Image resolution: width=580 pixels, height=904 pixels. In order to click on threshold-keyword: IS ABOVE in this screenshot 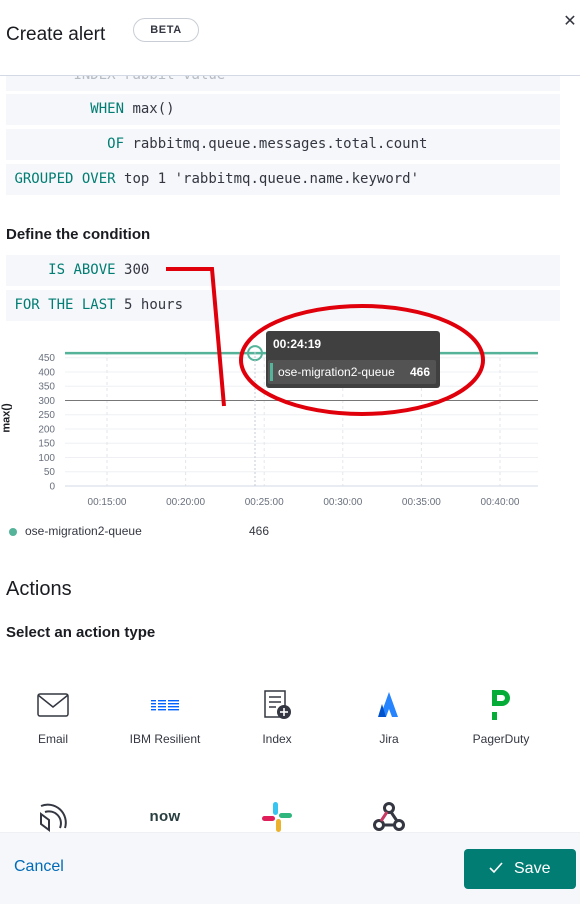, I will do `click(82, 270)`.